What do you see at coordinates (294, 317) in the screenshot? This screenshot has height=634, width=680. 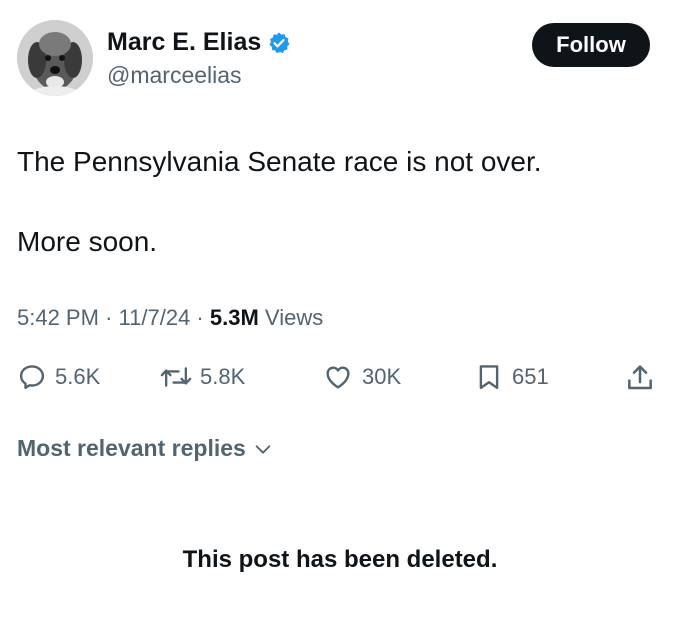 I see `views-label: Views` at bounding box center [294, 317].